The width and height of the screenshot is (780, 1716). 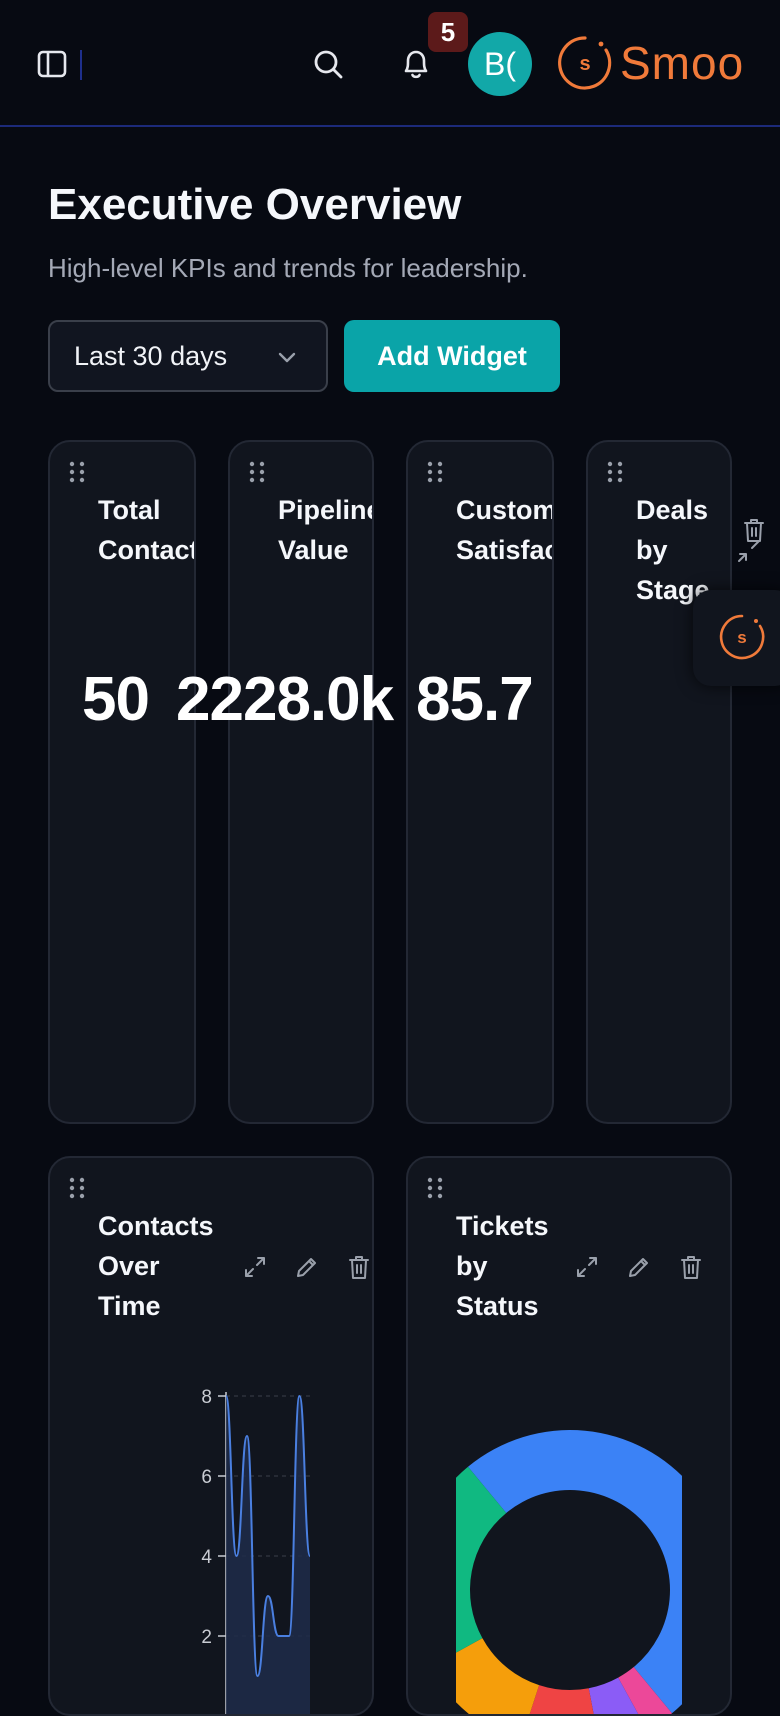 I want to click on search-icon, so click(x=328, y=64).